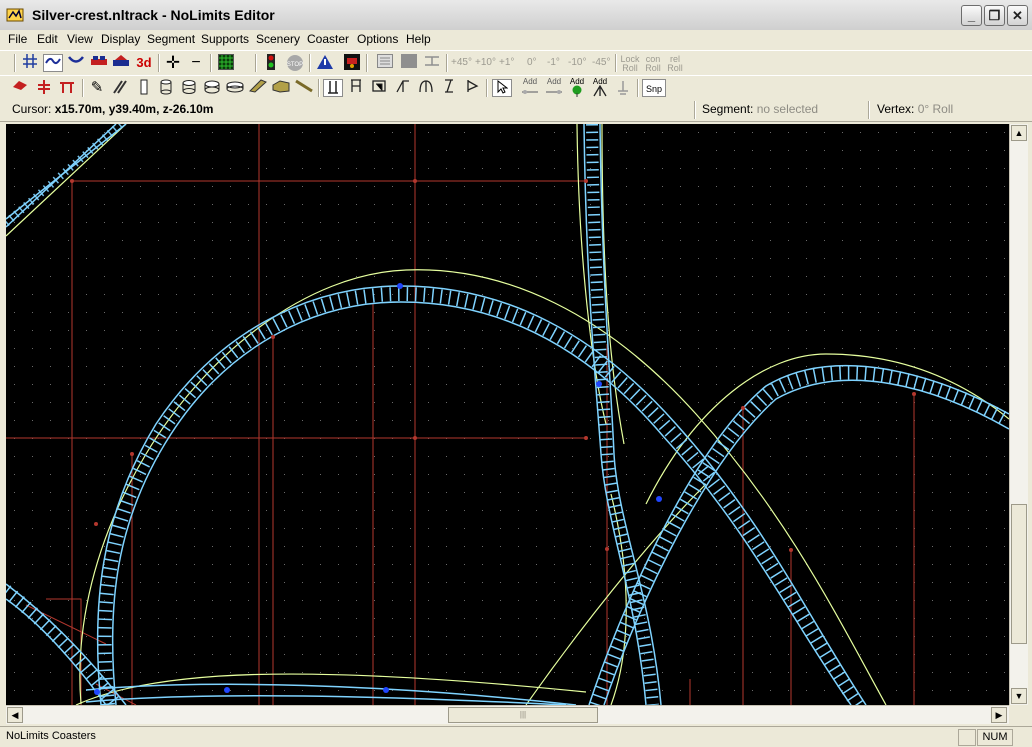  Describe the element at coordinates (623, 88) in the screenshot. I see `add-footer-icon` at that location.